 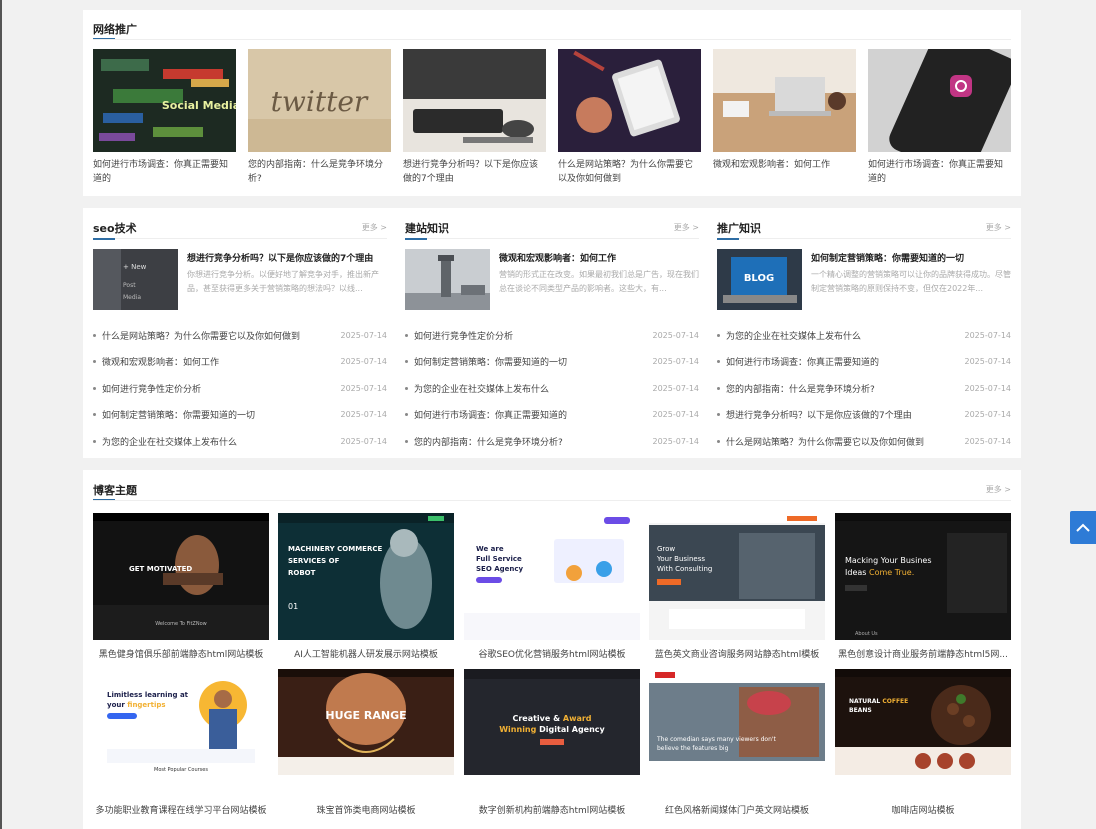 I want to click on promo-card: 什么是网站策略？为什么你需要它以及你如何做到, so click(x=629, y=117).